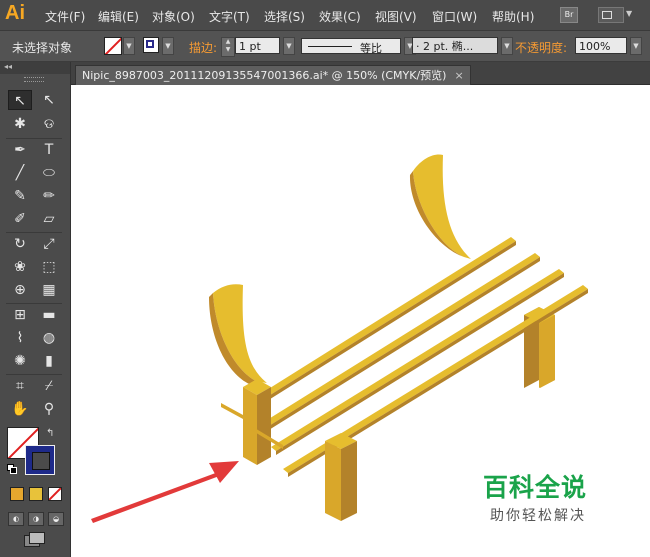  I want to click on menu-edit: 编辑(E), so click(118, 16).